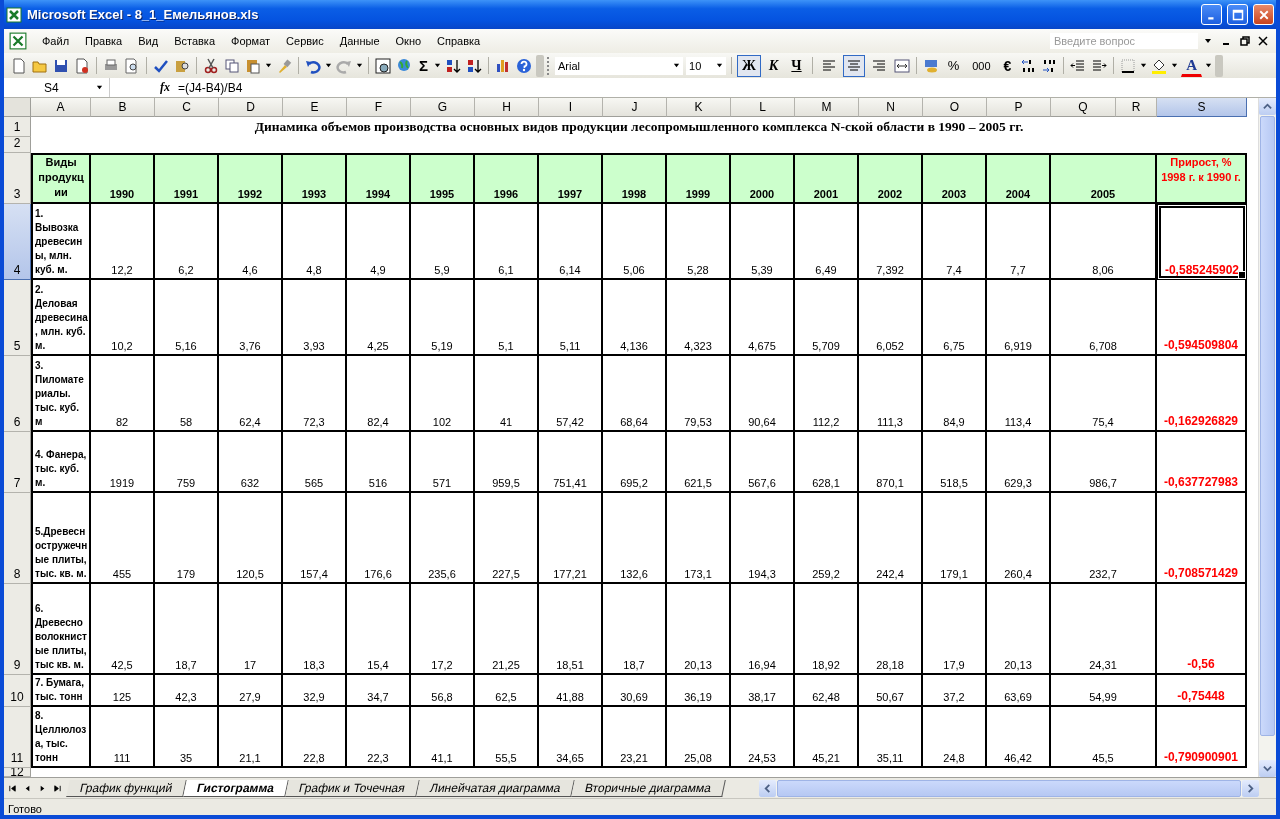 This screenshot has width=1280, height=819. I want to click on row-header: 9, so click(17, 629).